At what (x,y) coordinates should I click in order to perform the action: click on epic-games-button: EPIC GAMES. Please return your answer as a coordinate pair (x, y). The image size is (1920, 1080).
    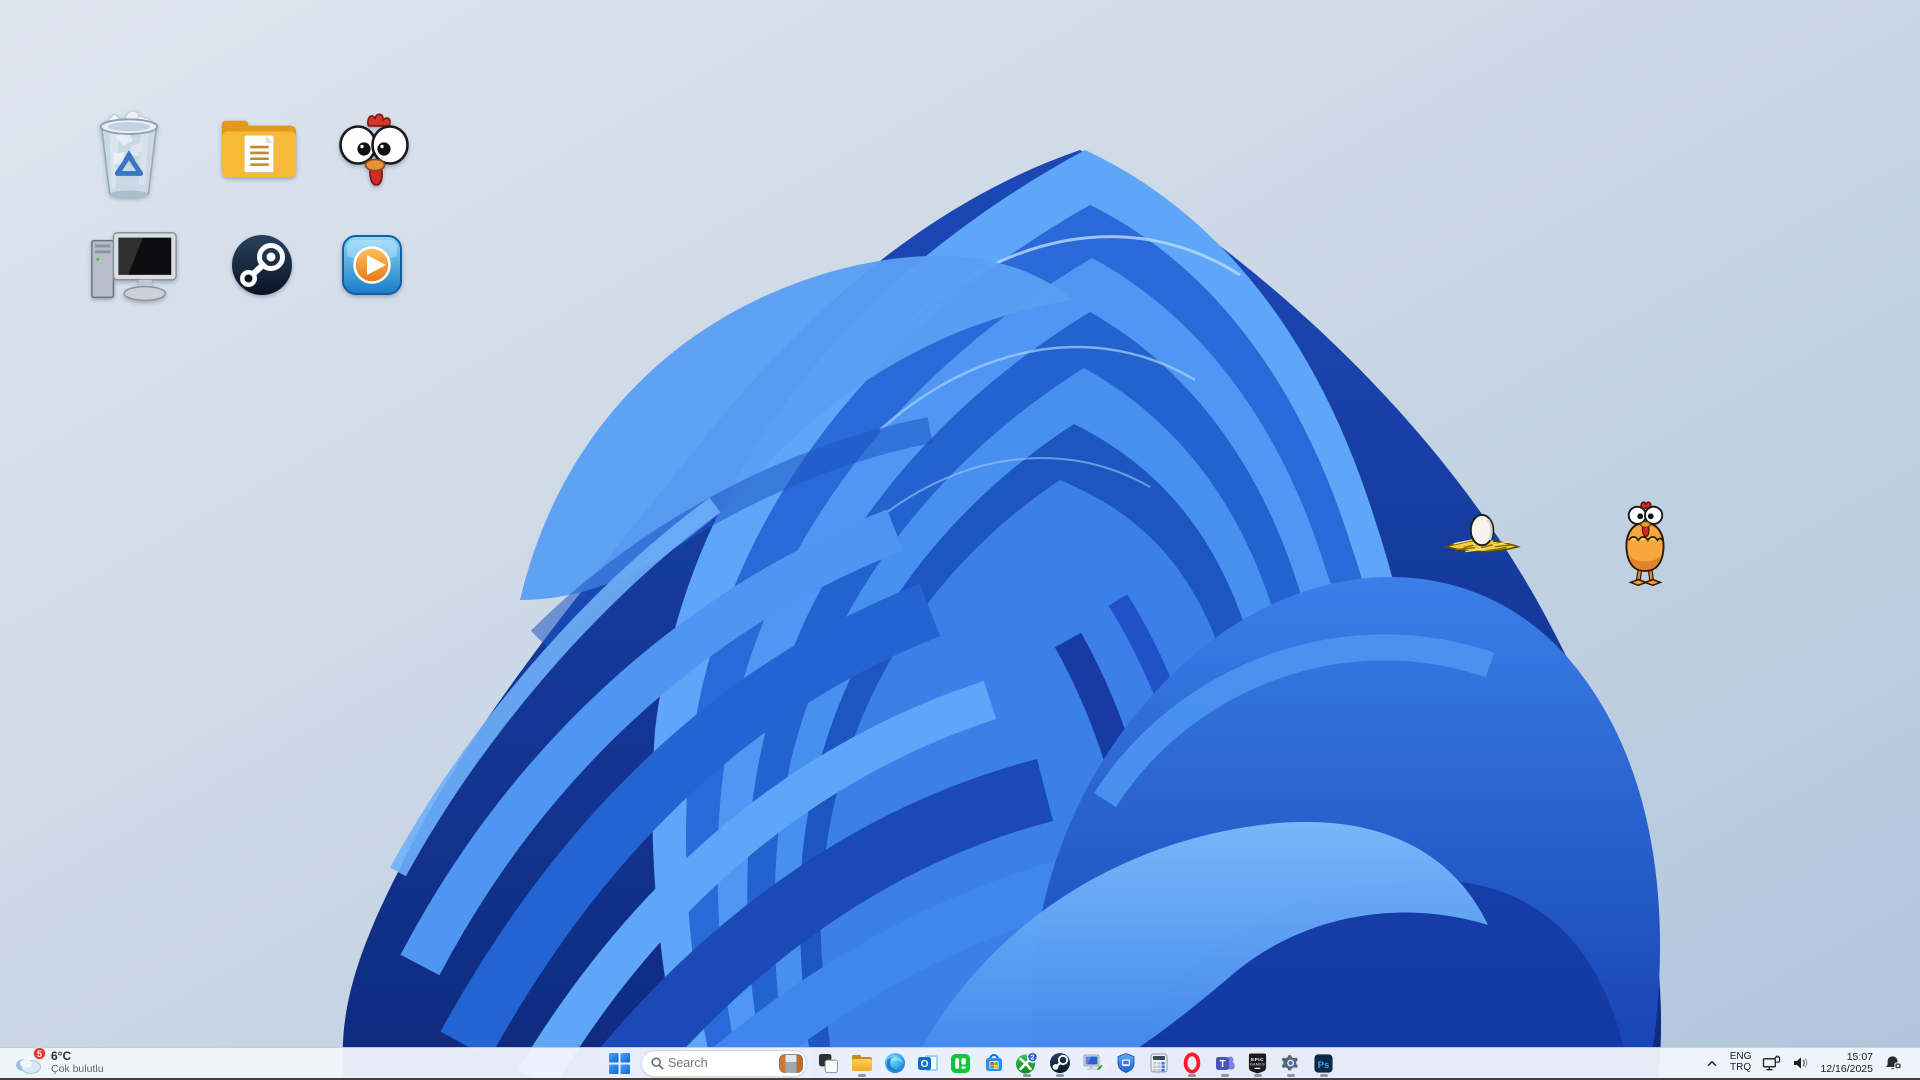
    Looking at the image, I should click on (1257, 1063).